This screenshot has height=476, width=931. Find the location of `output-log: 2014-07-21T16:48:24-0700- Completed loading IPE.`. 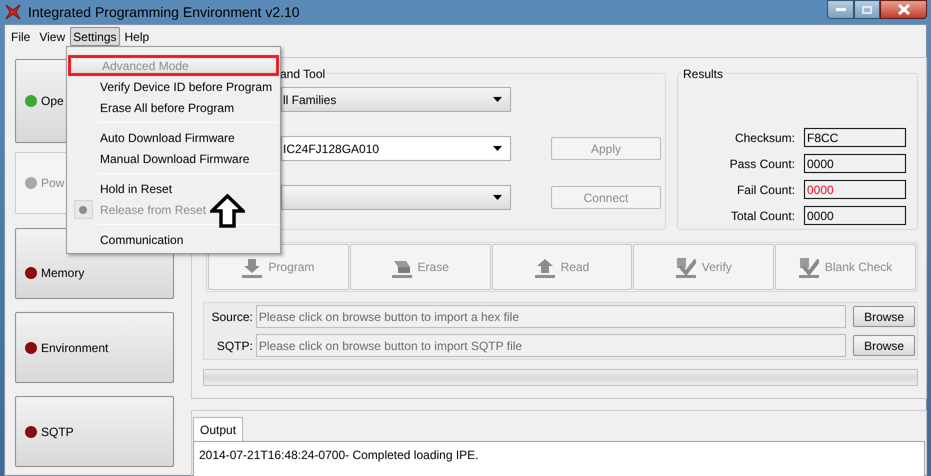

output-log: 2014-07-21T16:48:24-0700- Completed loading IPE. is located at coordinates (559, 458).